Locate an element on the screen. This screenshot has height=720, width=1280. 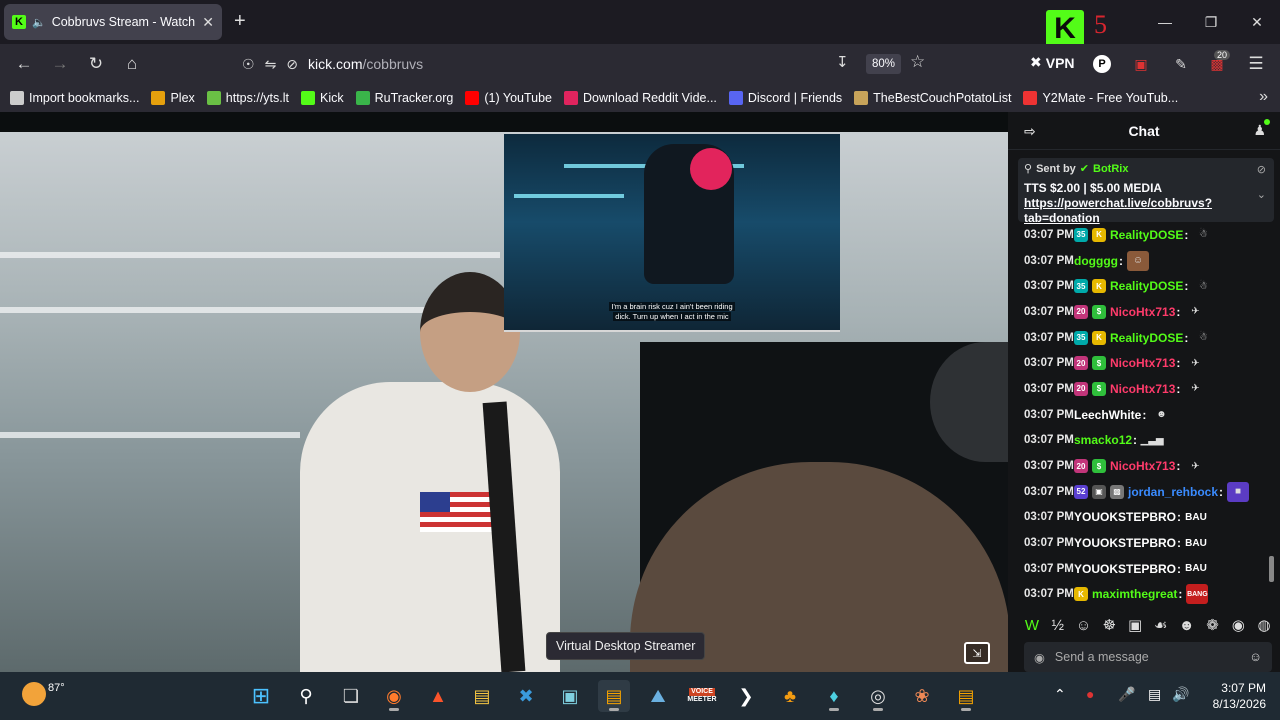
hide-pinned-icon: ⊘ is located at coordinates (1261, 169).